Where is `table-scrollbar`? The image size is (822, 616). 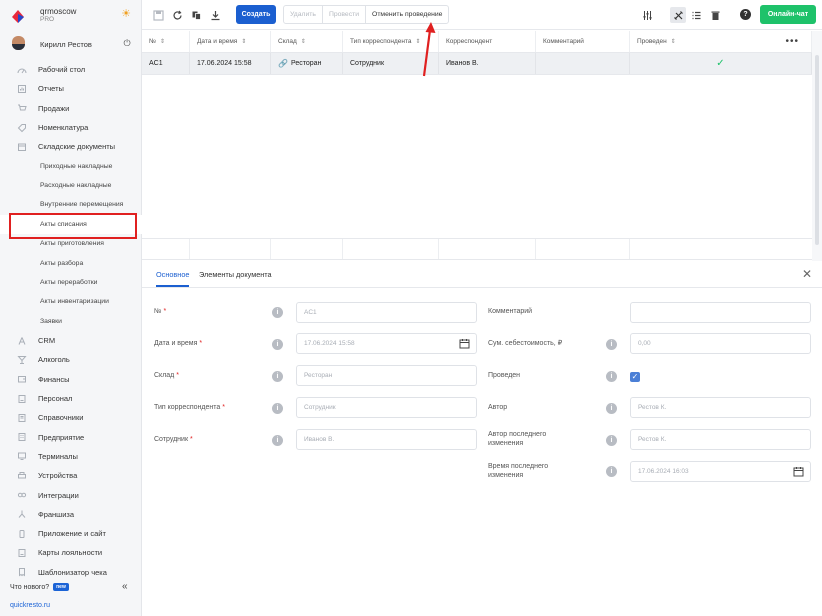 table-scrollbar is located at coordinates (817, 146).